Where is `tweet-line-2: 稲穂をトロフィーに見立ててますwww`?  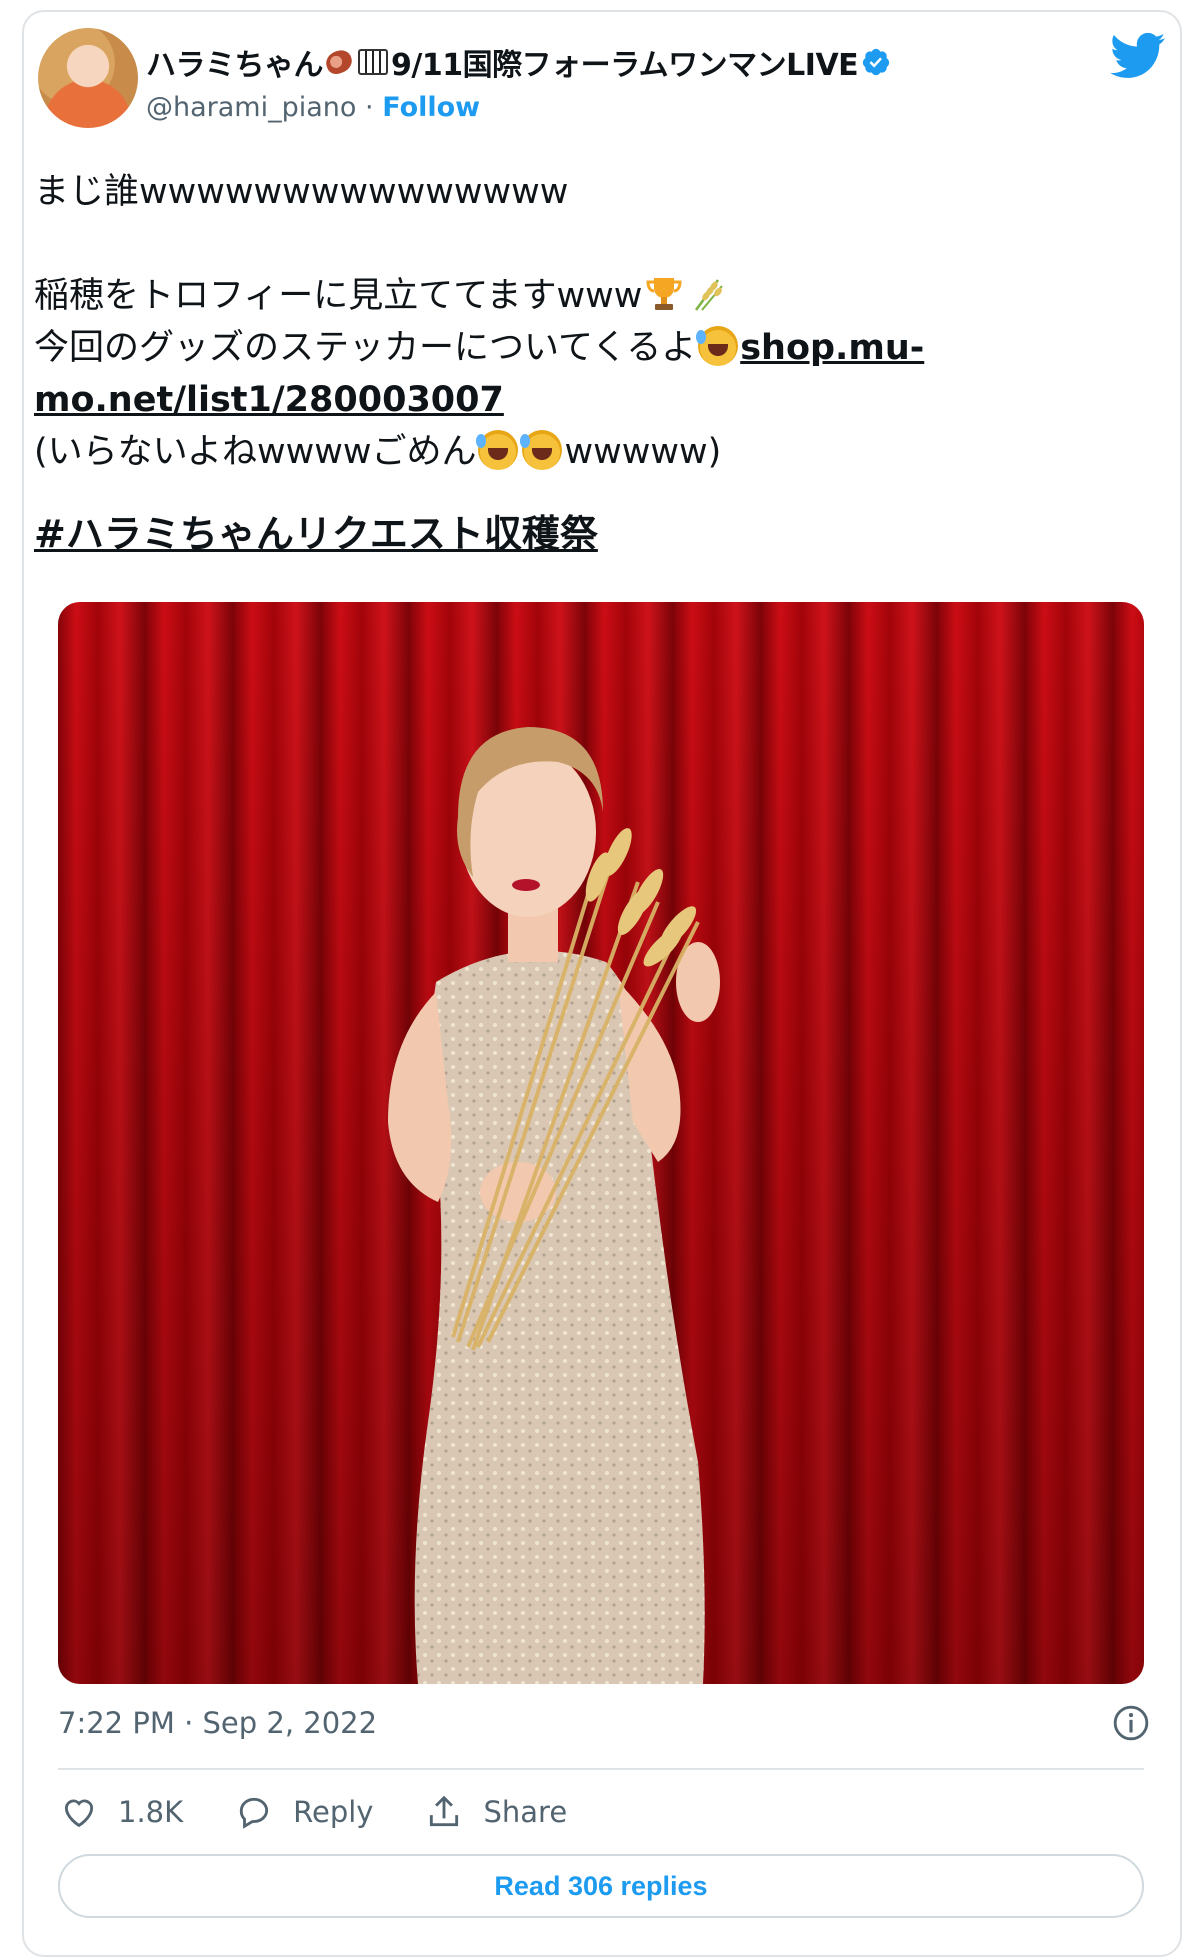
tweet-line-2: 稲穂をトロフィーに見立ててますwww is located at coordinates (584, 296).